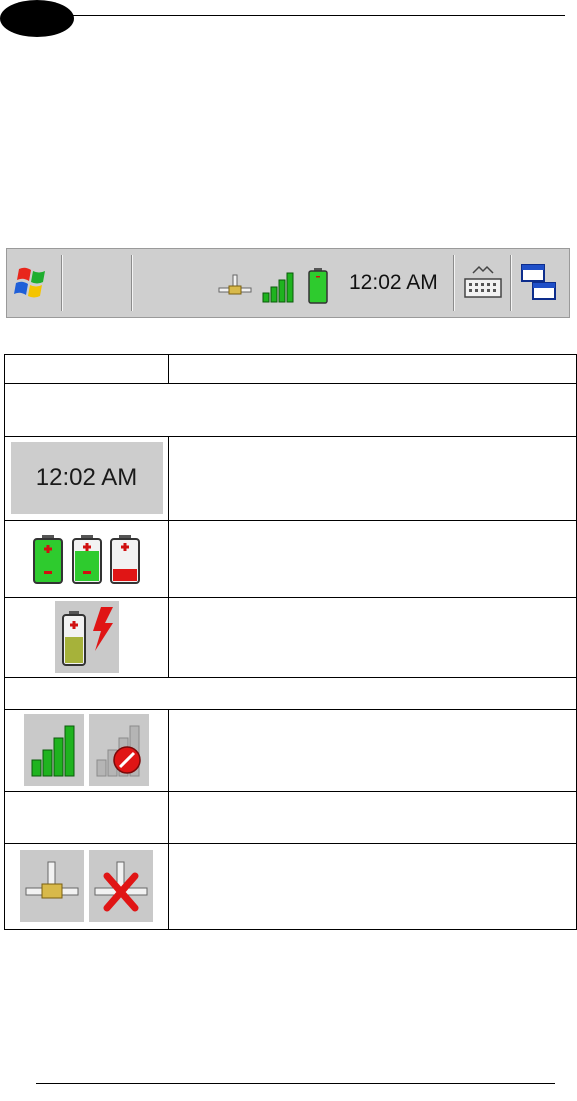 The height and width of the screenshot is (1101, 577). What do you see at coordinates (393, 283) in the screenshot?
I see `taskbar-clock: 12:02 AM` at bounding box center [393, 283].